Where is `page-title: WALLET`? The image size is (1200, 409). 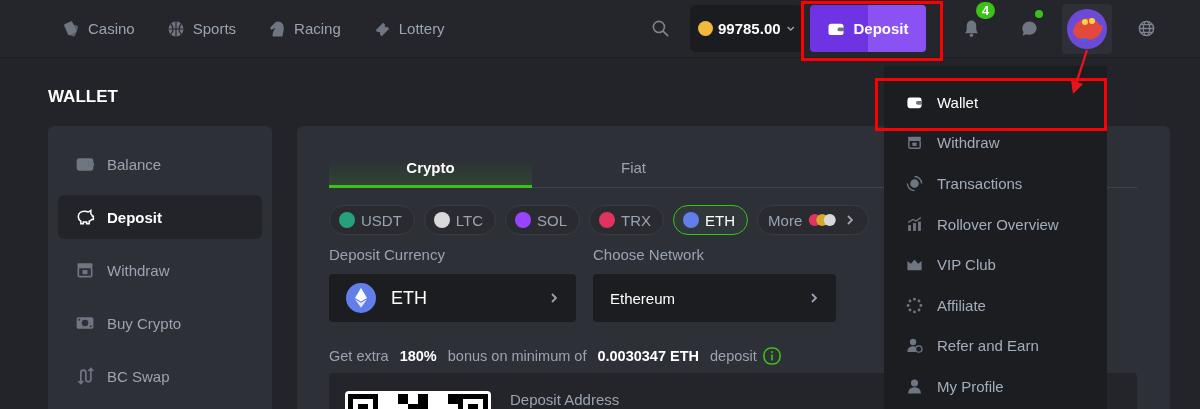
page-title: WALLET is located at coordinates (83, 97).